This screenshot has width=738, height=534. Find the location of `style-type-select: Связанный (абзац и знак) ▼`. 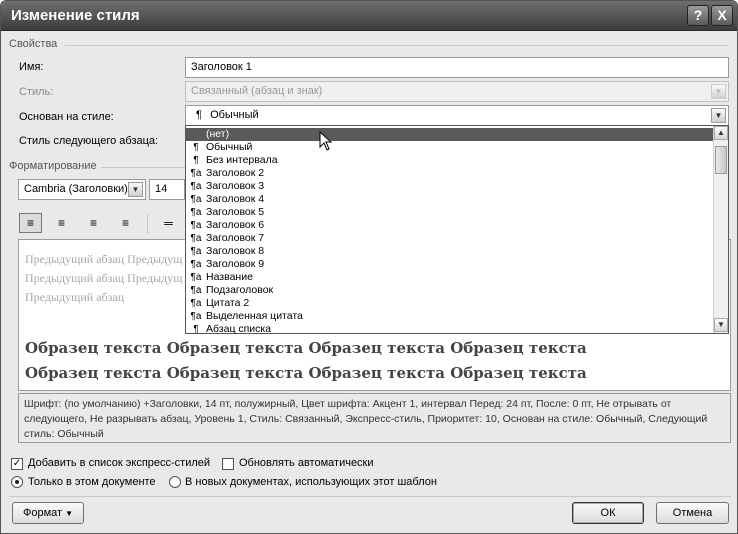

style-type-select: Связанный (абзац и знак) ▼ is located at coordinates (457, 91).